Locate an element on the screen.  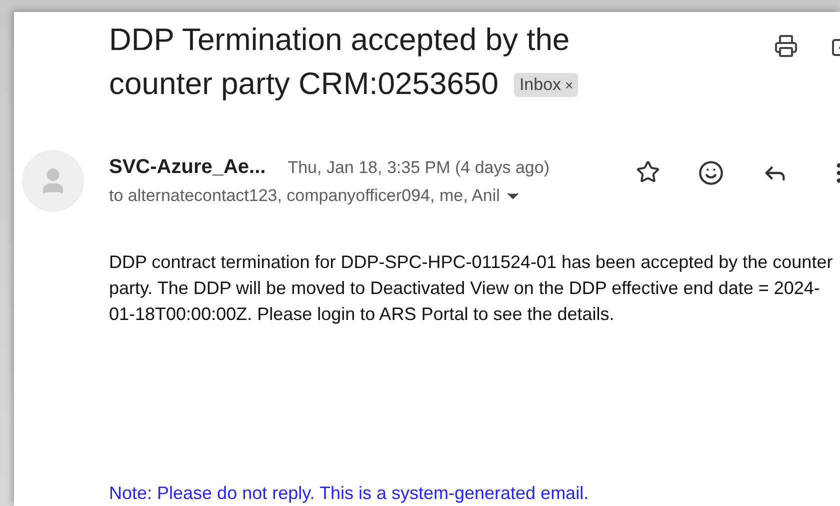
email-body: DDP contract termination for DDP-SPC-HPC-011524-01 has been accepted by the counter party. The DDP will be moved to Deactivated View on the DDP effective end date = 2024-01-18T00:00:00Z. Please login to ARS Portal to see the details. is located at coordinates (471, 288).